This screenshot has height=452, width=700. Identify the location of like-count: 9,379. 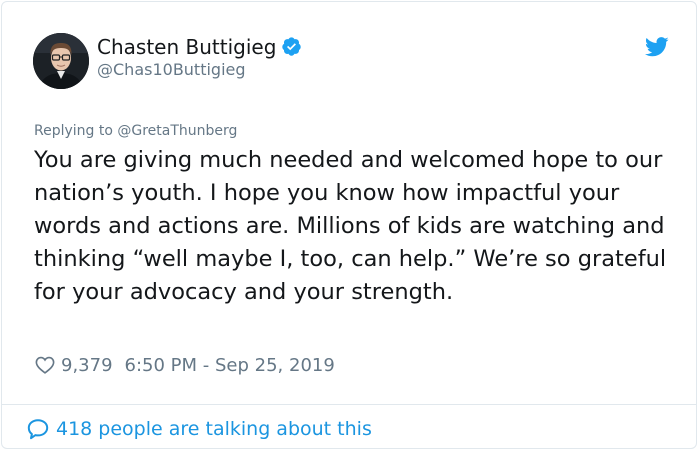
(87, 365).